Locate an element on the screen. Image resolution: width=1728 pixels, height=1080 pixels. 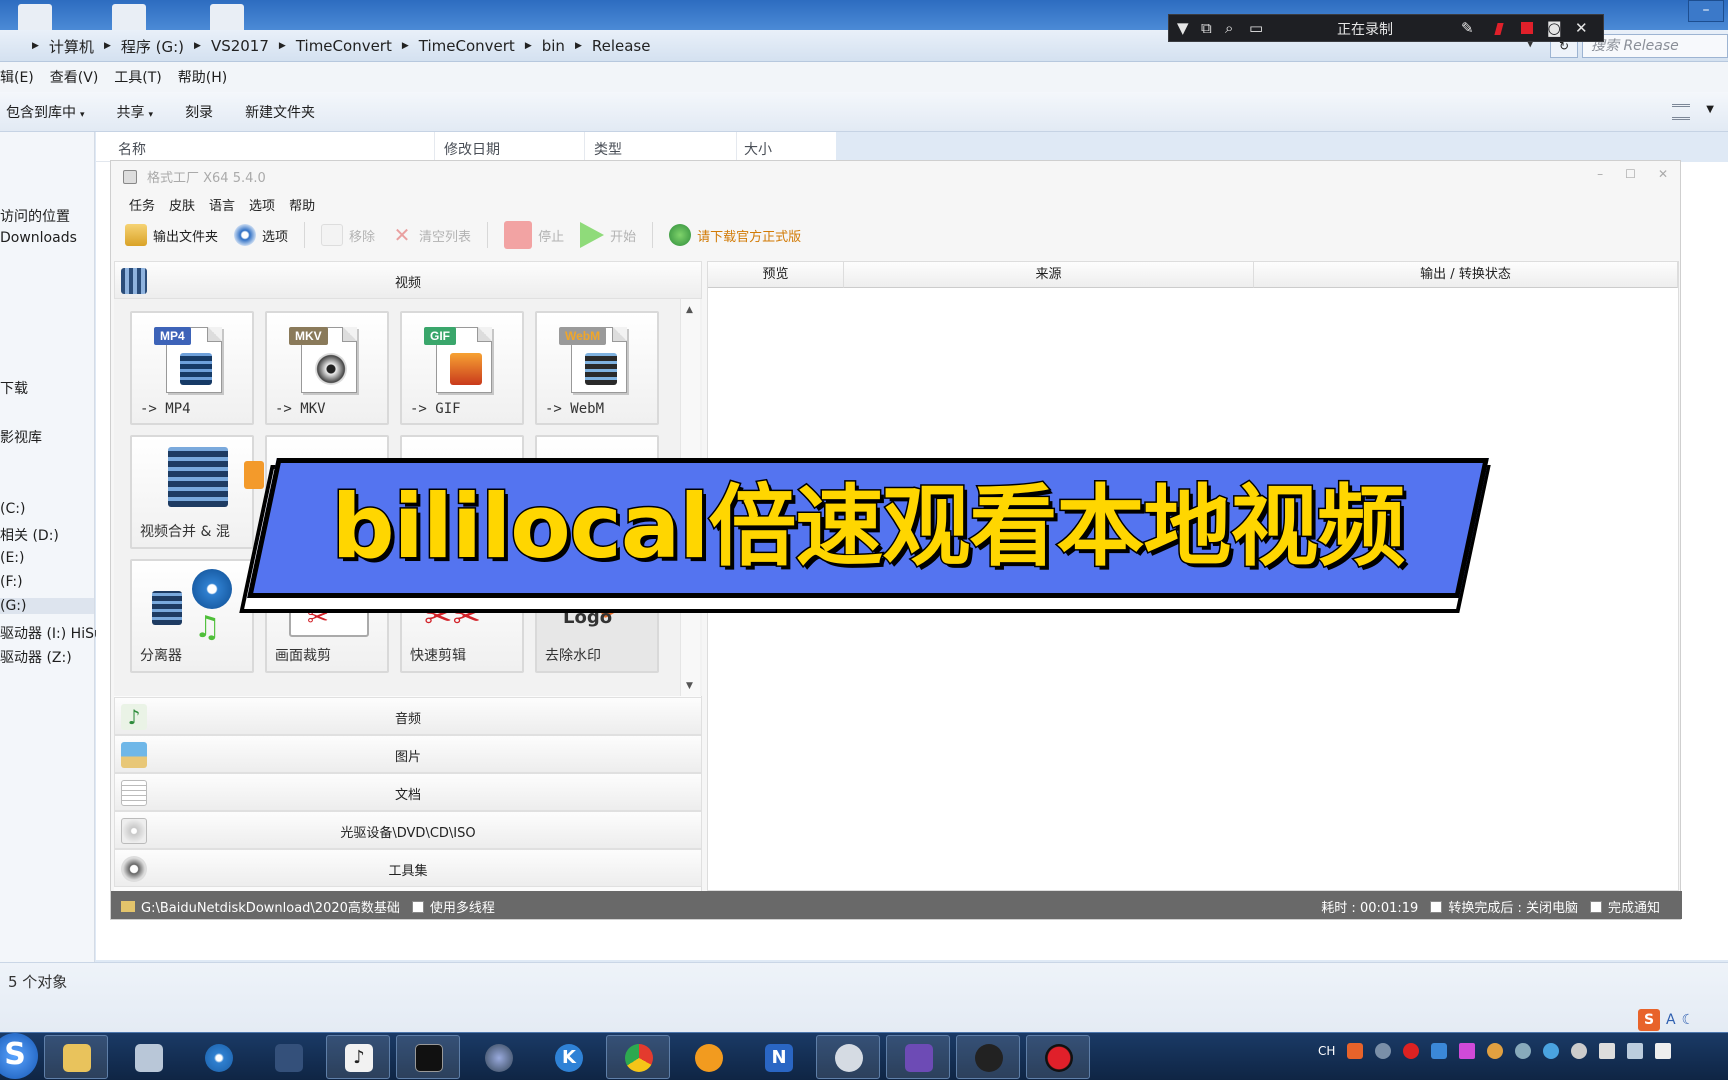
menu-task: 任务 is located at coordinates (142, 204).